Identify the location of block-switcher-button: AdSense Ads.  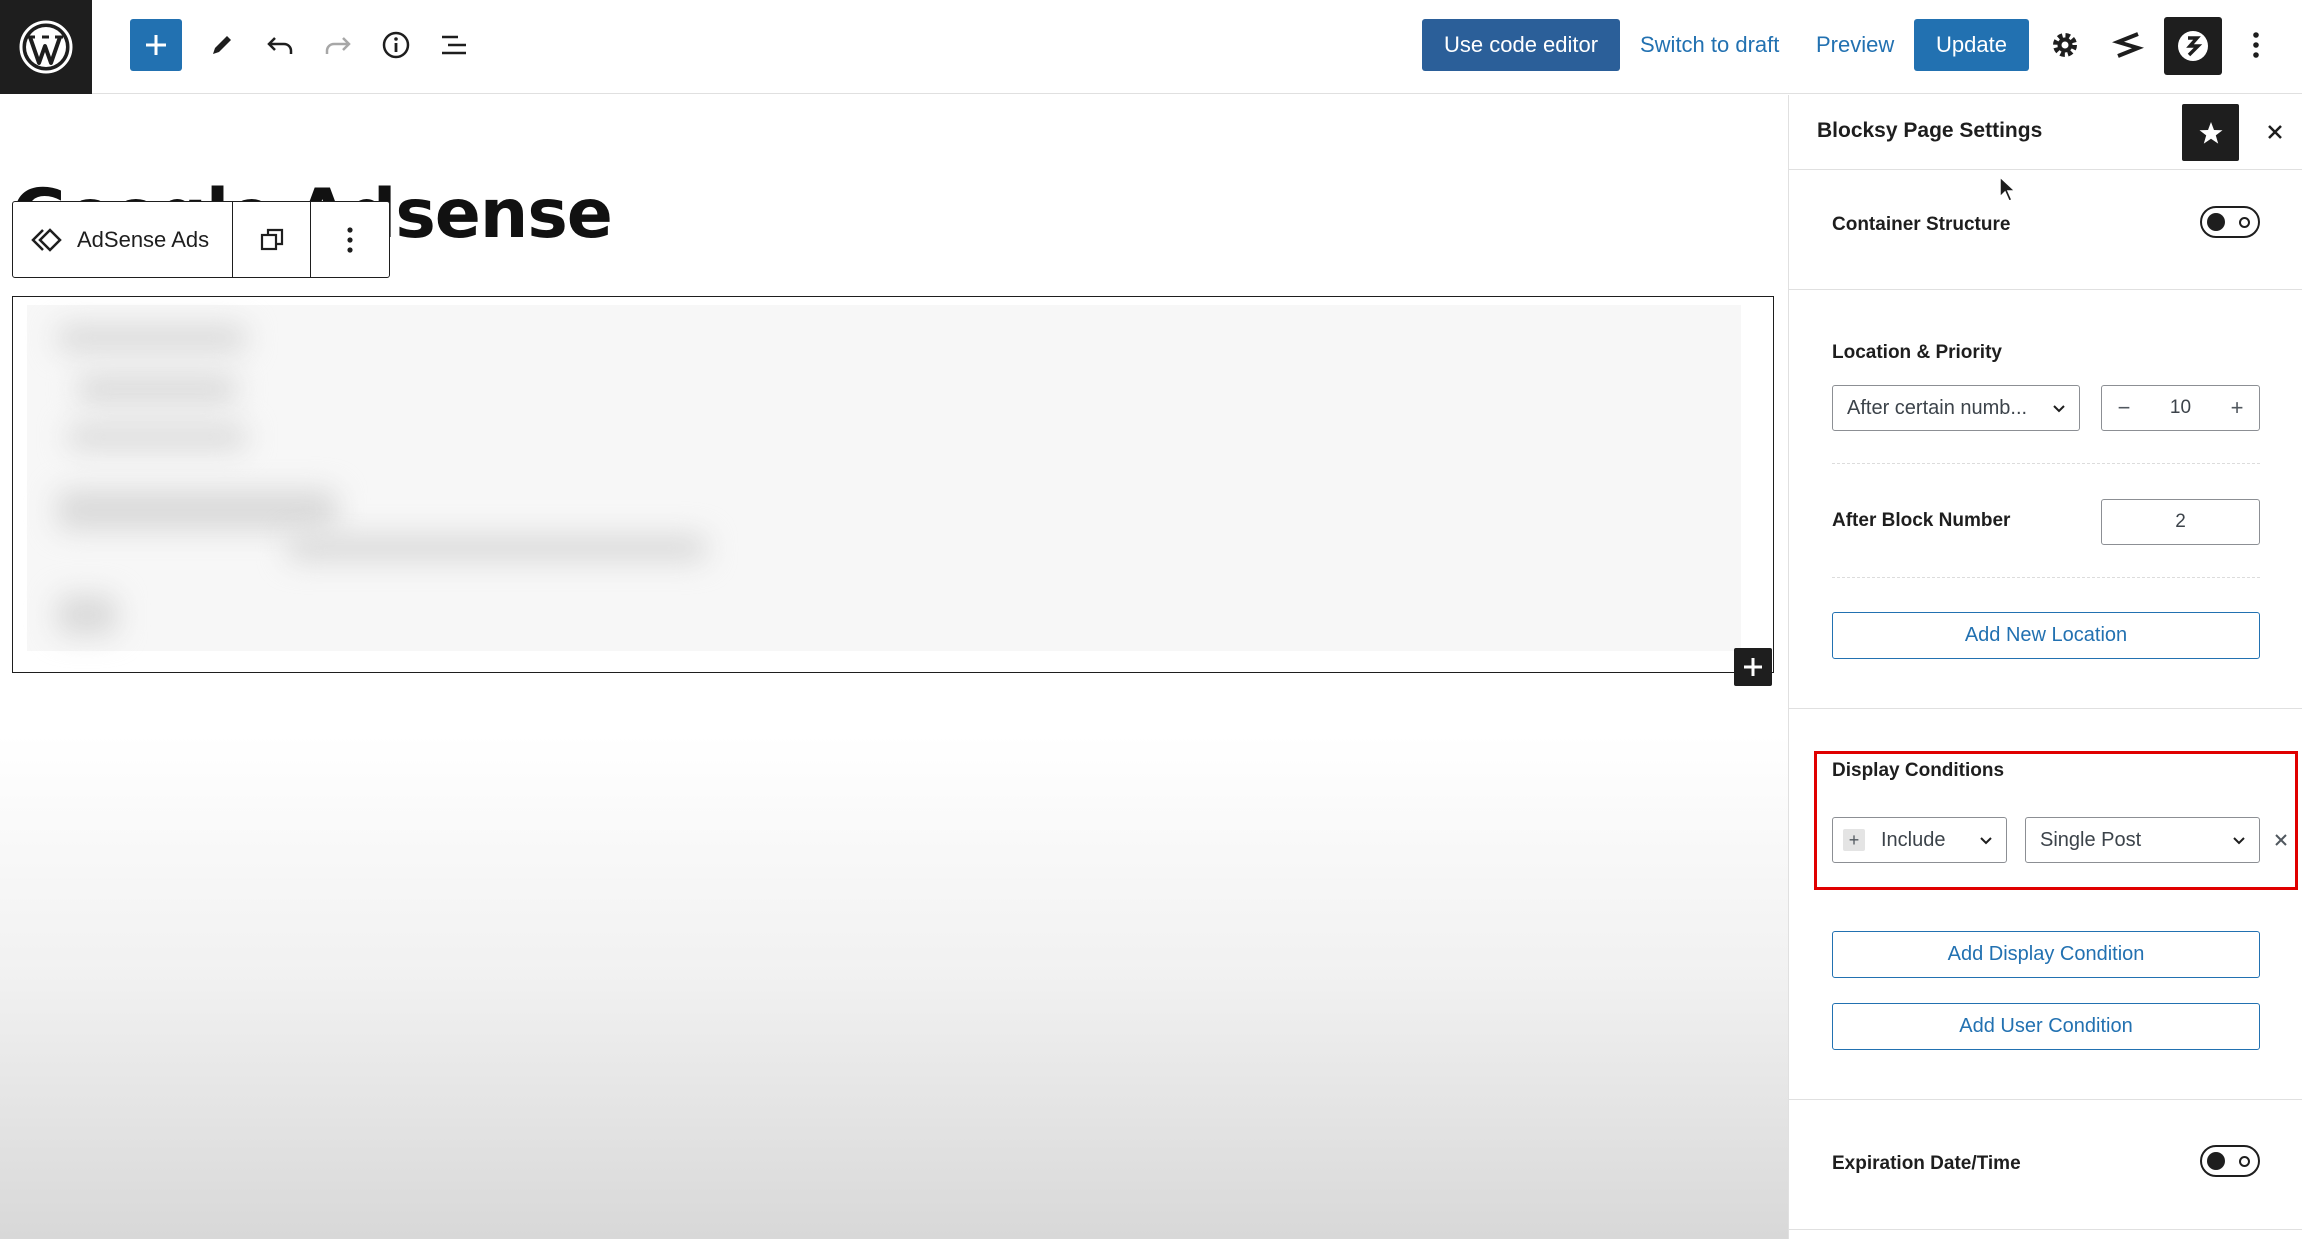
(123, 239).